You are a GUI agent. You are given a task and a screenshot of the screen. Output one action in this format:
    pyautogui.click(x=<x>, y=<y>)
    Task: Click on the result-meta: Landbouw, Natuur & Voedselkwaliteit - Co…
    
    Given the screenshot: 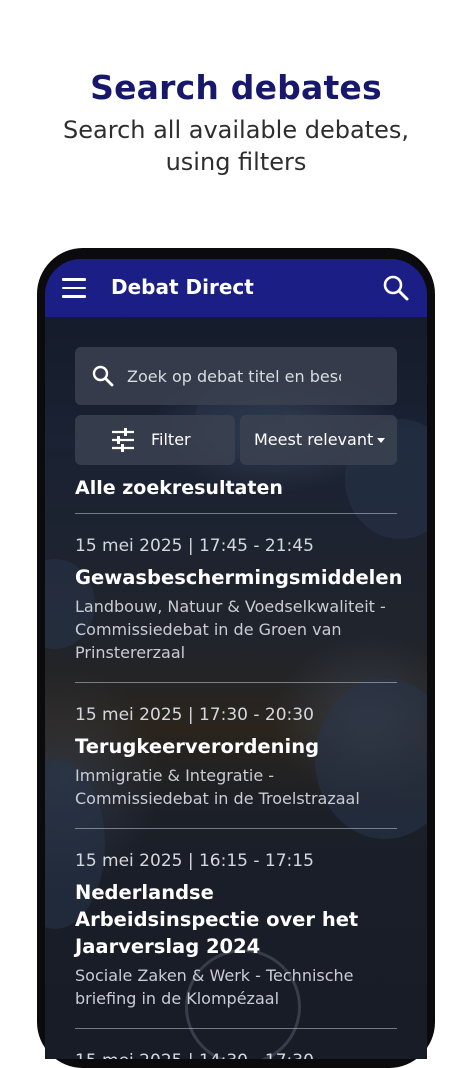 What is the action you would take?
    pyautogui.click(x=230, y=629)
    